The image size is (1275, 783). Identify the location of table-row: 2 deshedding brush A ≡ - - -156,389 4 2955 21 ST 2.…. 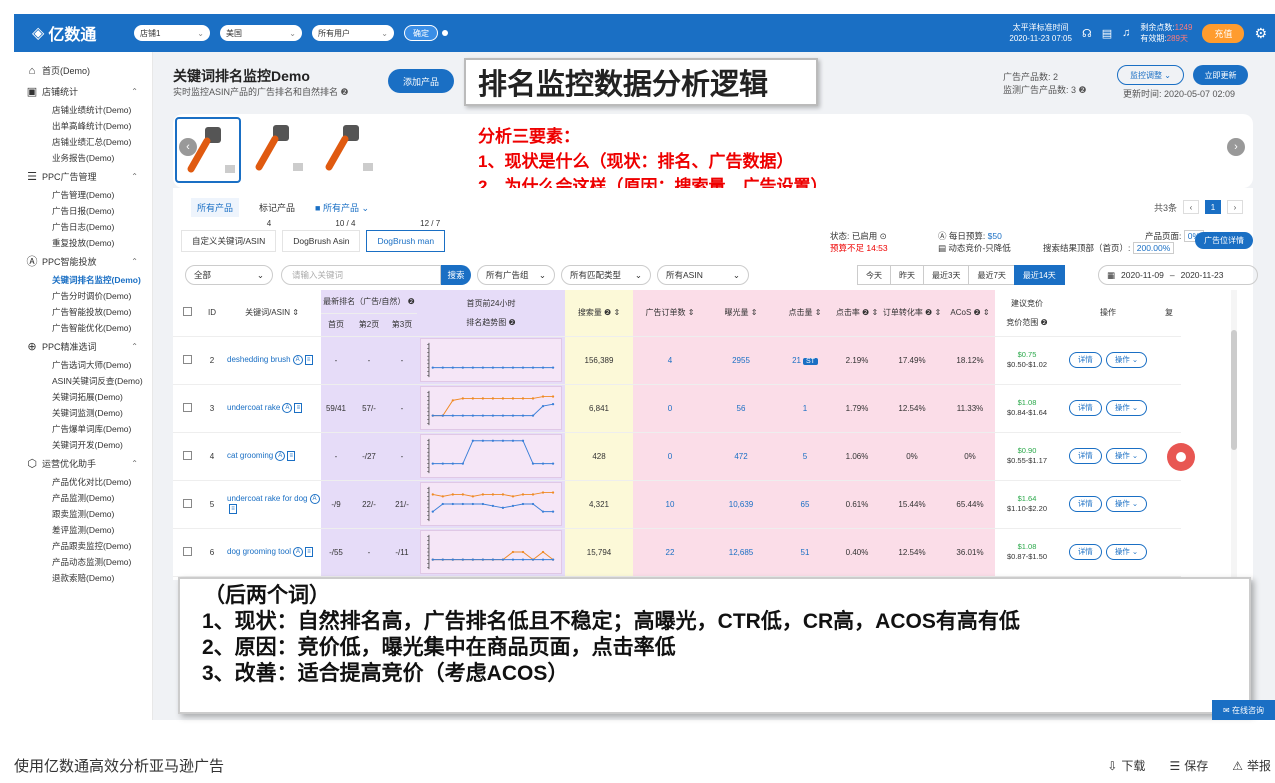
(677, 360).